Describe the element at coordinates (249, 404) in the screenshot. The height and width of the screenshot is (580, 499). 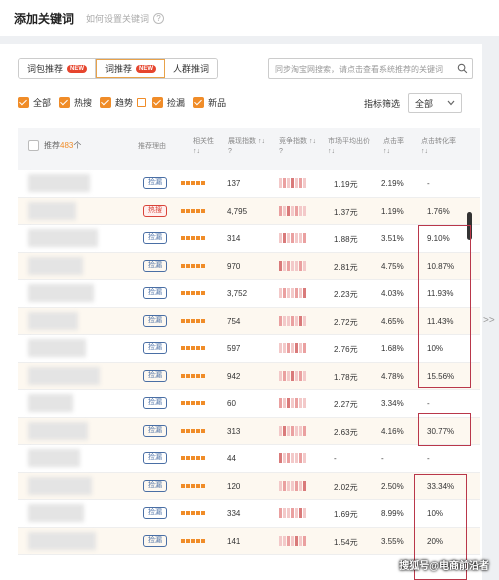
I see `table-row: 捡漏 60 2.27元 3.34% -` at that location.